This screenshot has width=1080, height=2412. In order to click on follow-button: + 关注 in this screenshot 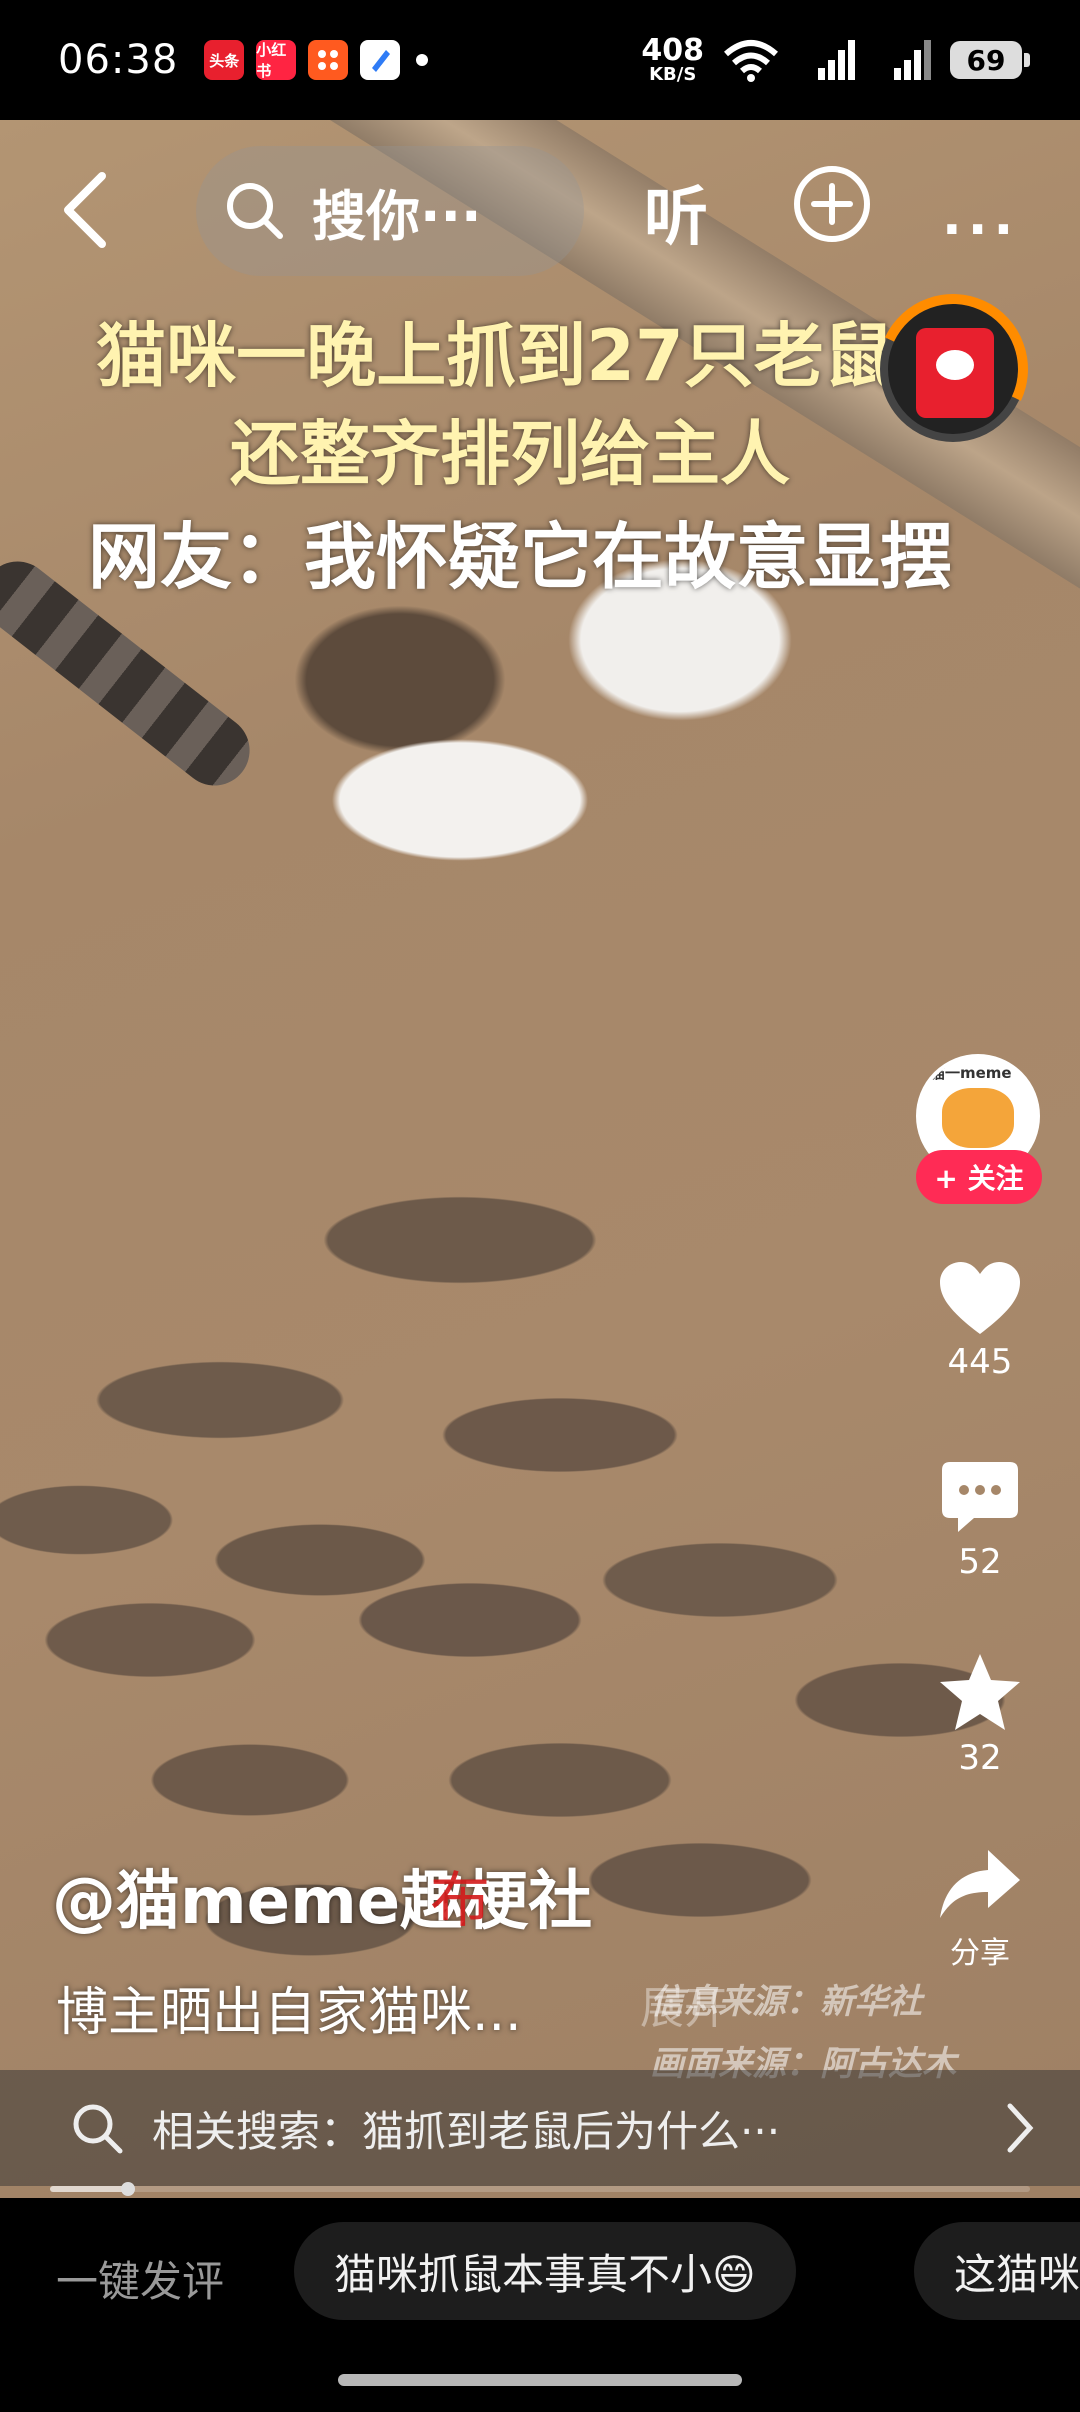, I will do `click(979, 1177)`.